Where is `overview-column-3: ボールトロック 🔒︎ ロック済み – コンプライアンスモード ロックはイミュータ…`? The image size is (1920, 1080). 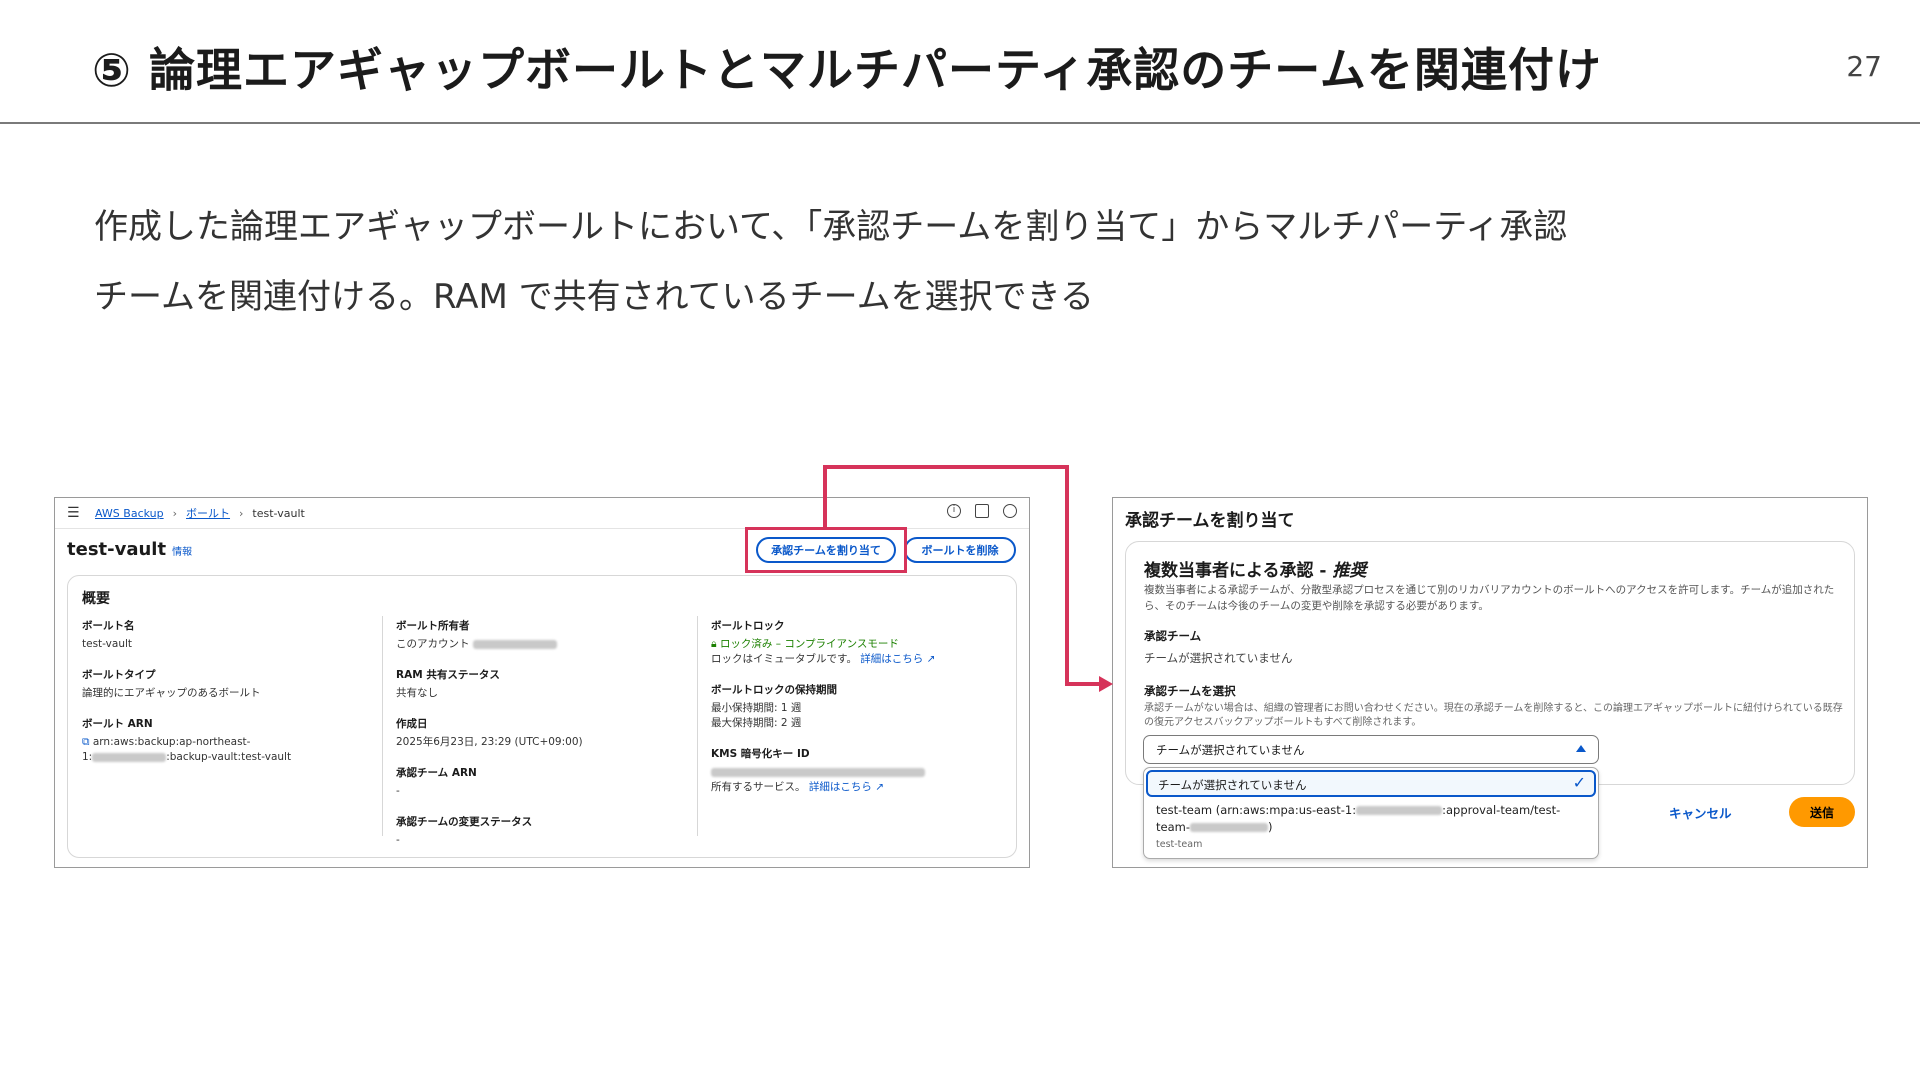 overview-column-3: ボールトロック 🔒︎ ロック済み – コンプライアンスモード ロックはイミュータ… is located at coordinates (861, 714).